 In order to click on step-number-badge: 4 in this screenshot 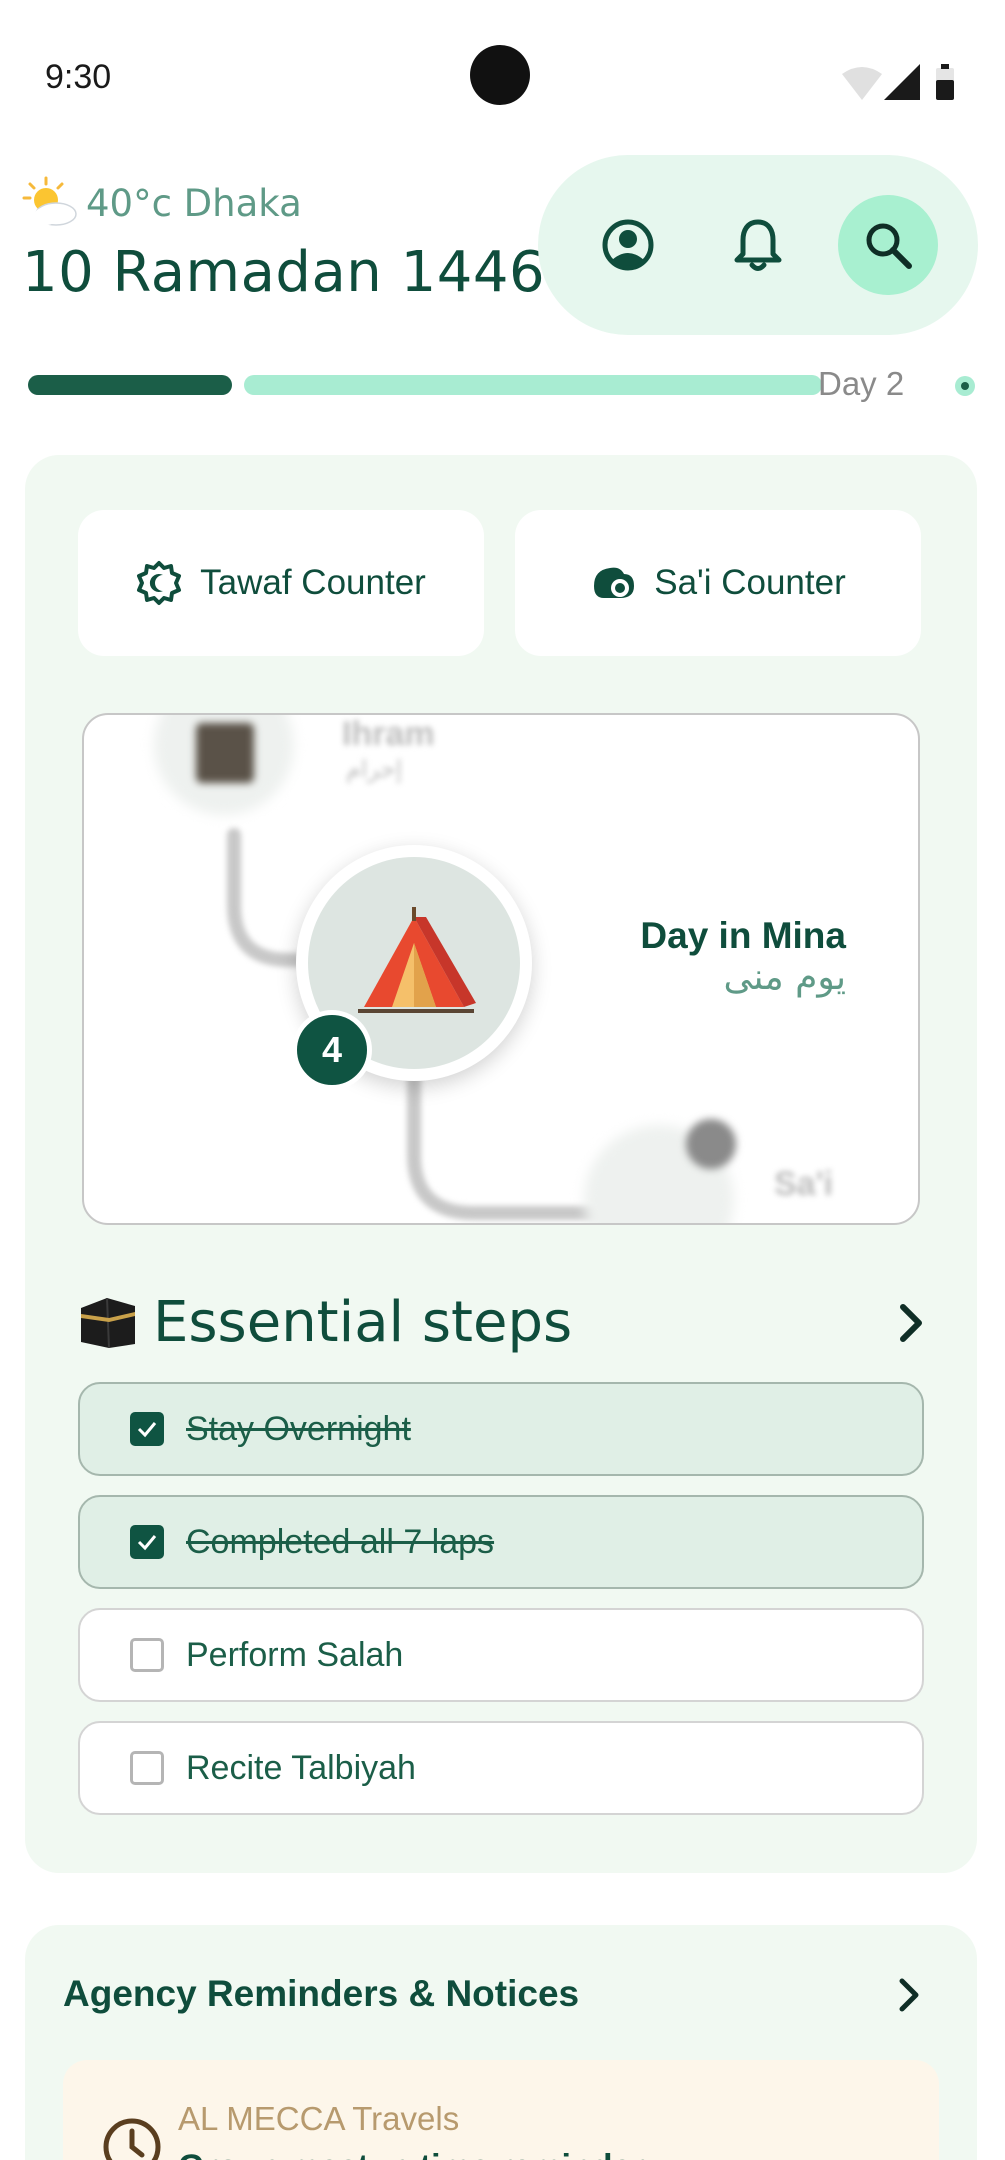, I will do `click(332, 1050)`.